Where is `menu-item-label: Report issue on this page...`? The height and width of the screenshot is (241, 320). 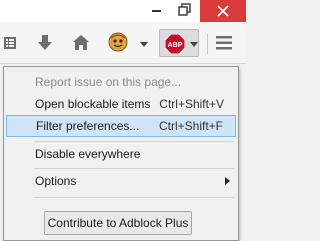
menu-item-label: Report issue on this page... is located at coordinates (108, 82).